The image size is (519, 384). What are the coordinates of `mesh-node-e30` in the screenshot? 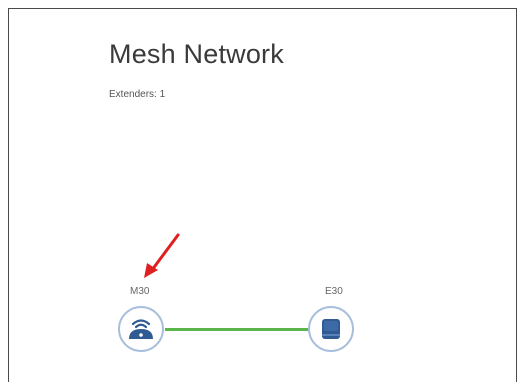 It's located at (331, 329).